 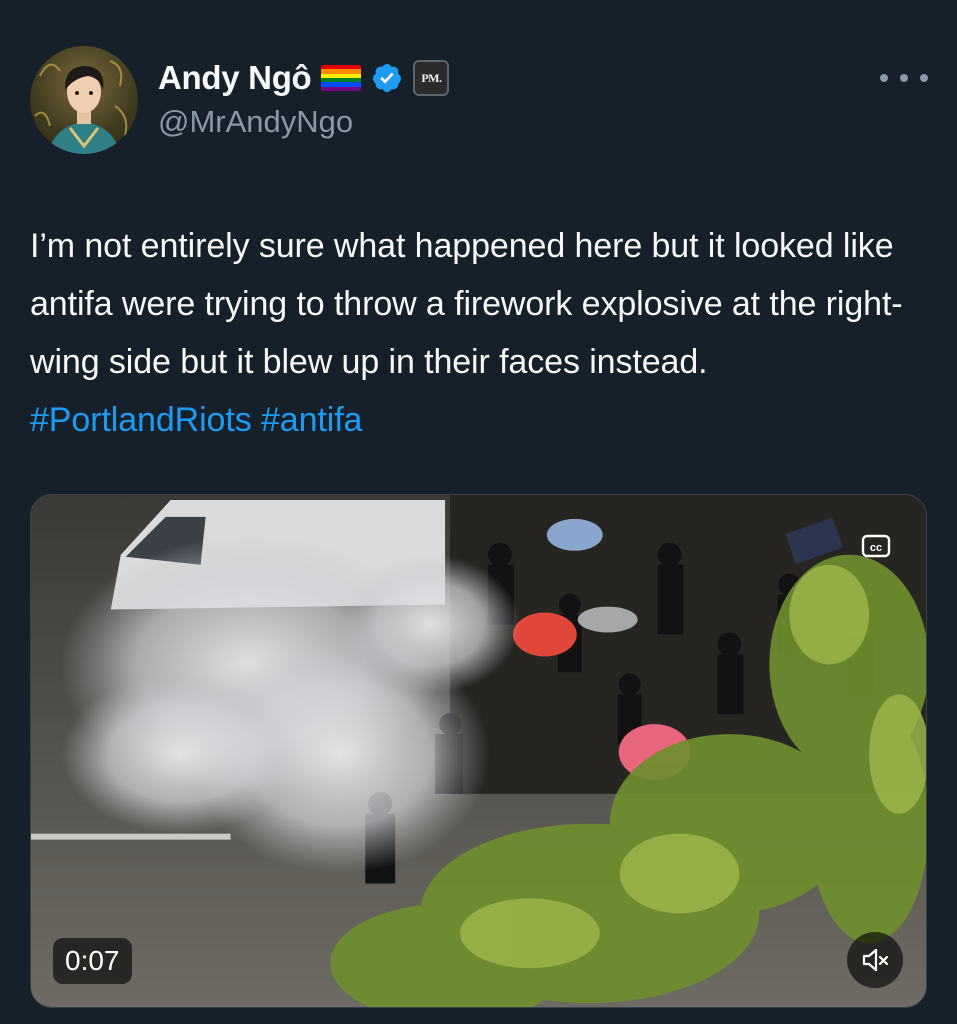 What do you see at coordinates (904, 78) in the screenshot?
I see `more-options-icon` at bounding box center [904, 78].